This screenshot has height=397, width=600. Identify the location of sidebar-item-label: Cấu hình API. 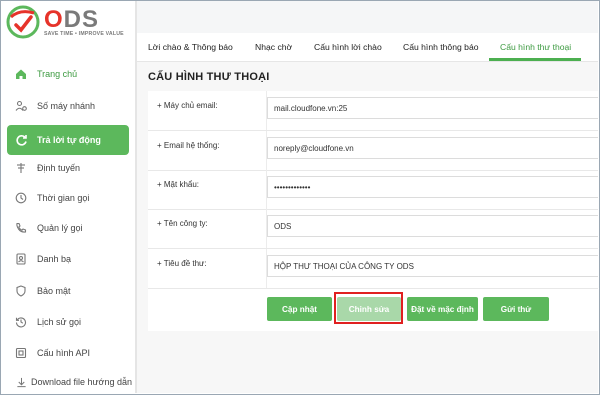
(64, 353).